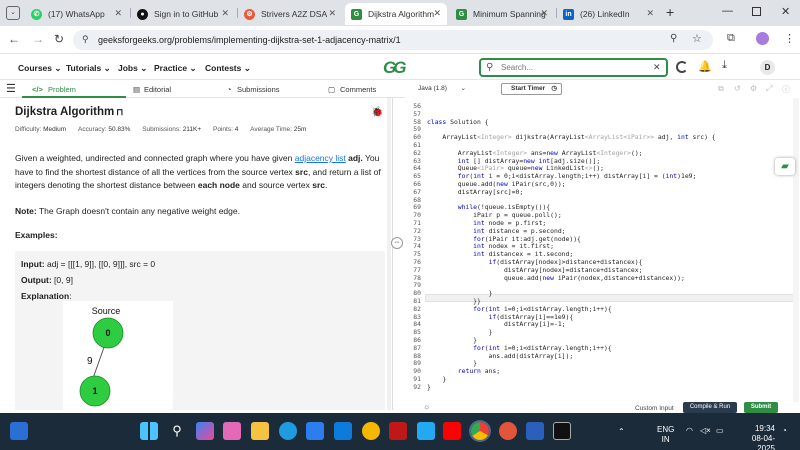  What do you see at coordinates (535, 270) in the screenshot?
I see `code-line: distArray[nodex]=distance+distancex;` at bounding box center [535, 270].